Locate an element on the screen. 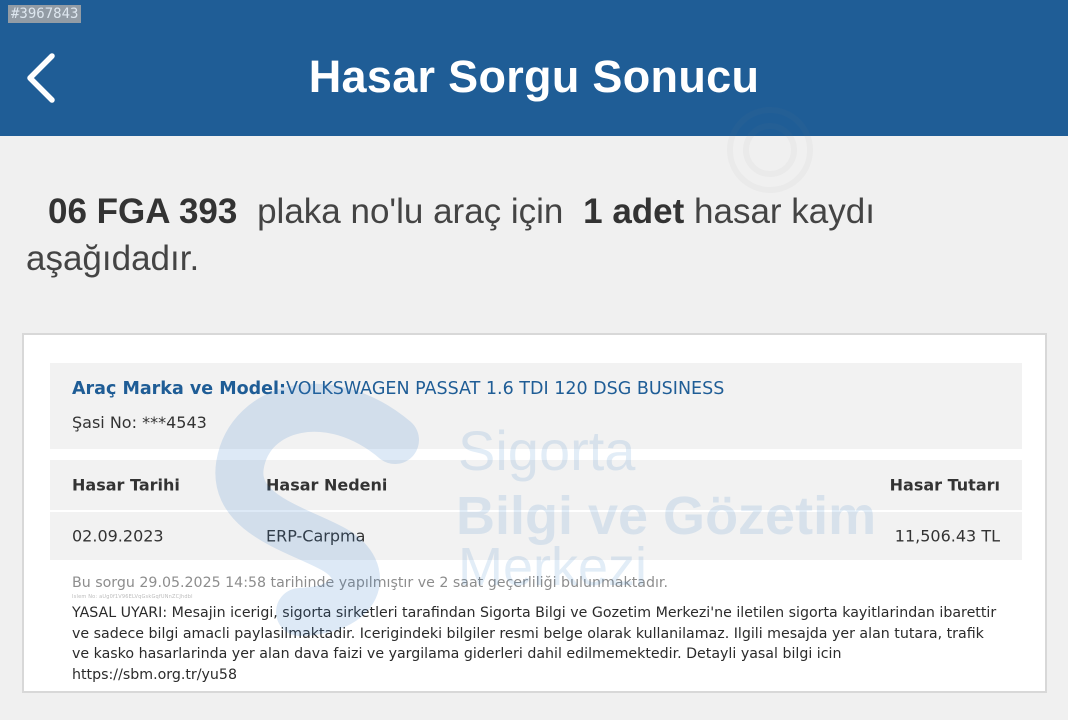 The image size is (1068, 720). summary-text-mid: plaka no'lu araç için is located at coordinates (410, 211).